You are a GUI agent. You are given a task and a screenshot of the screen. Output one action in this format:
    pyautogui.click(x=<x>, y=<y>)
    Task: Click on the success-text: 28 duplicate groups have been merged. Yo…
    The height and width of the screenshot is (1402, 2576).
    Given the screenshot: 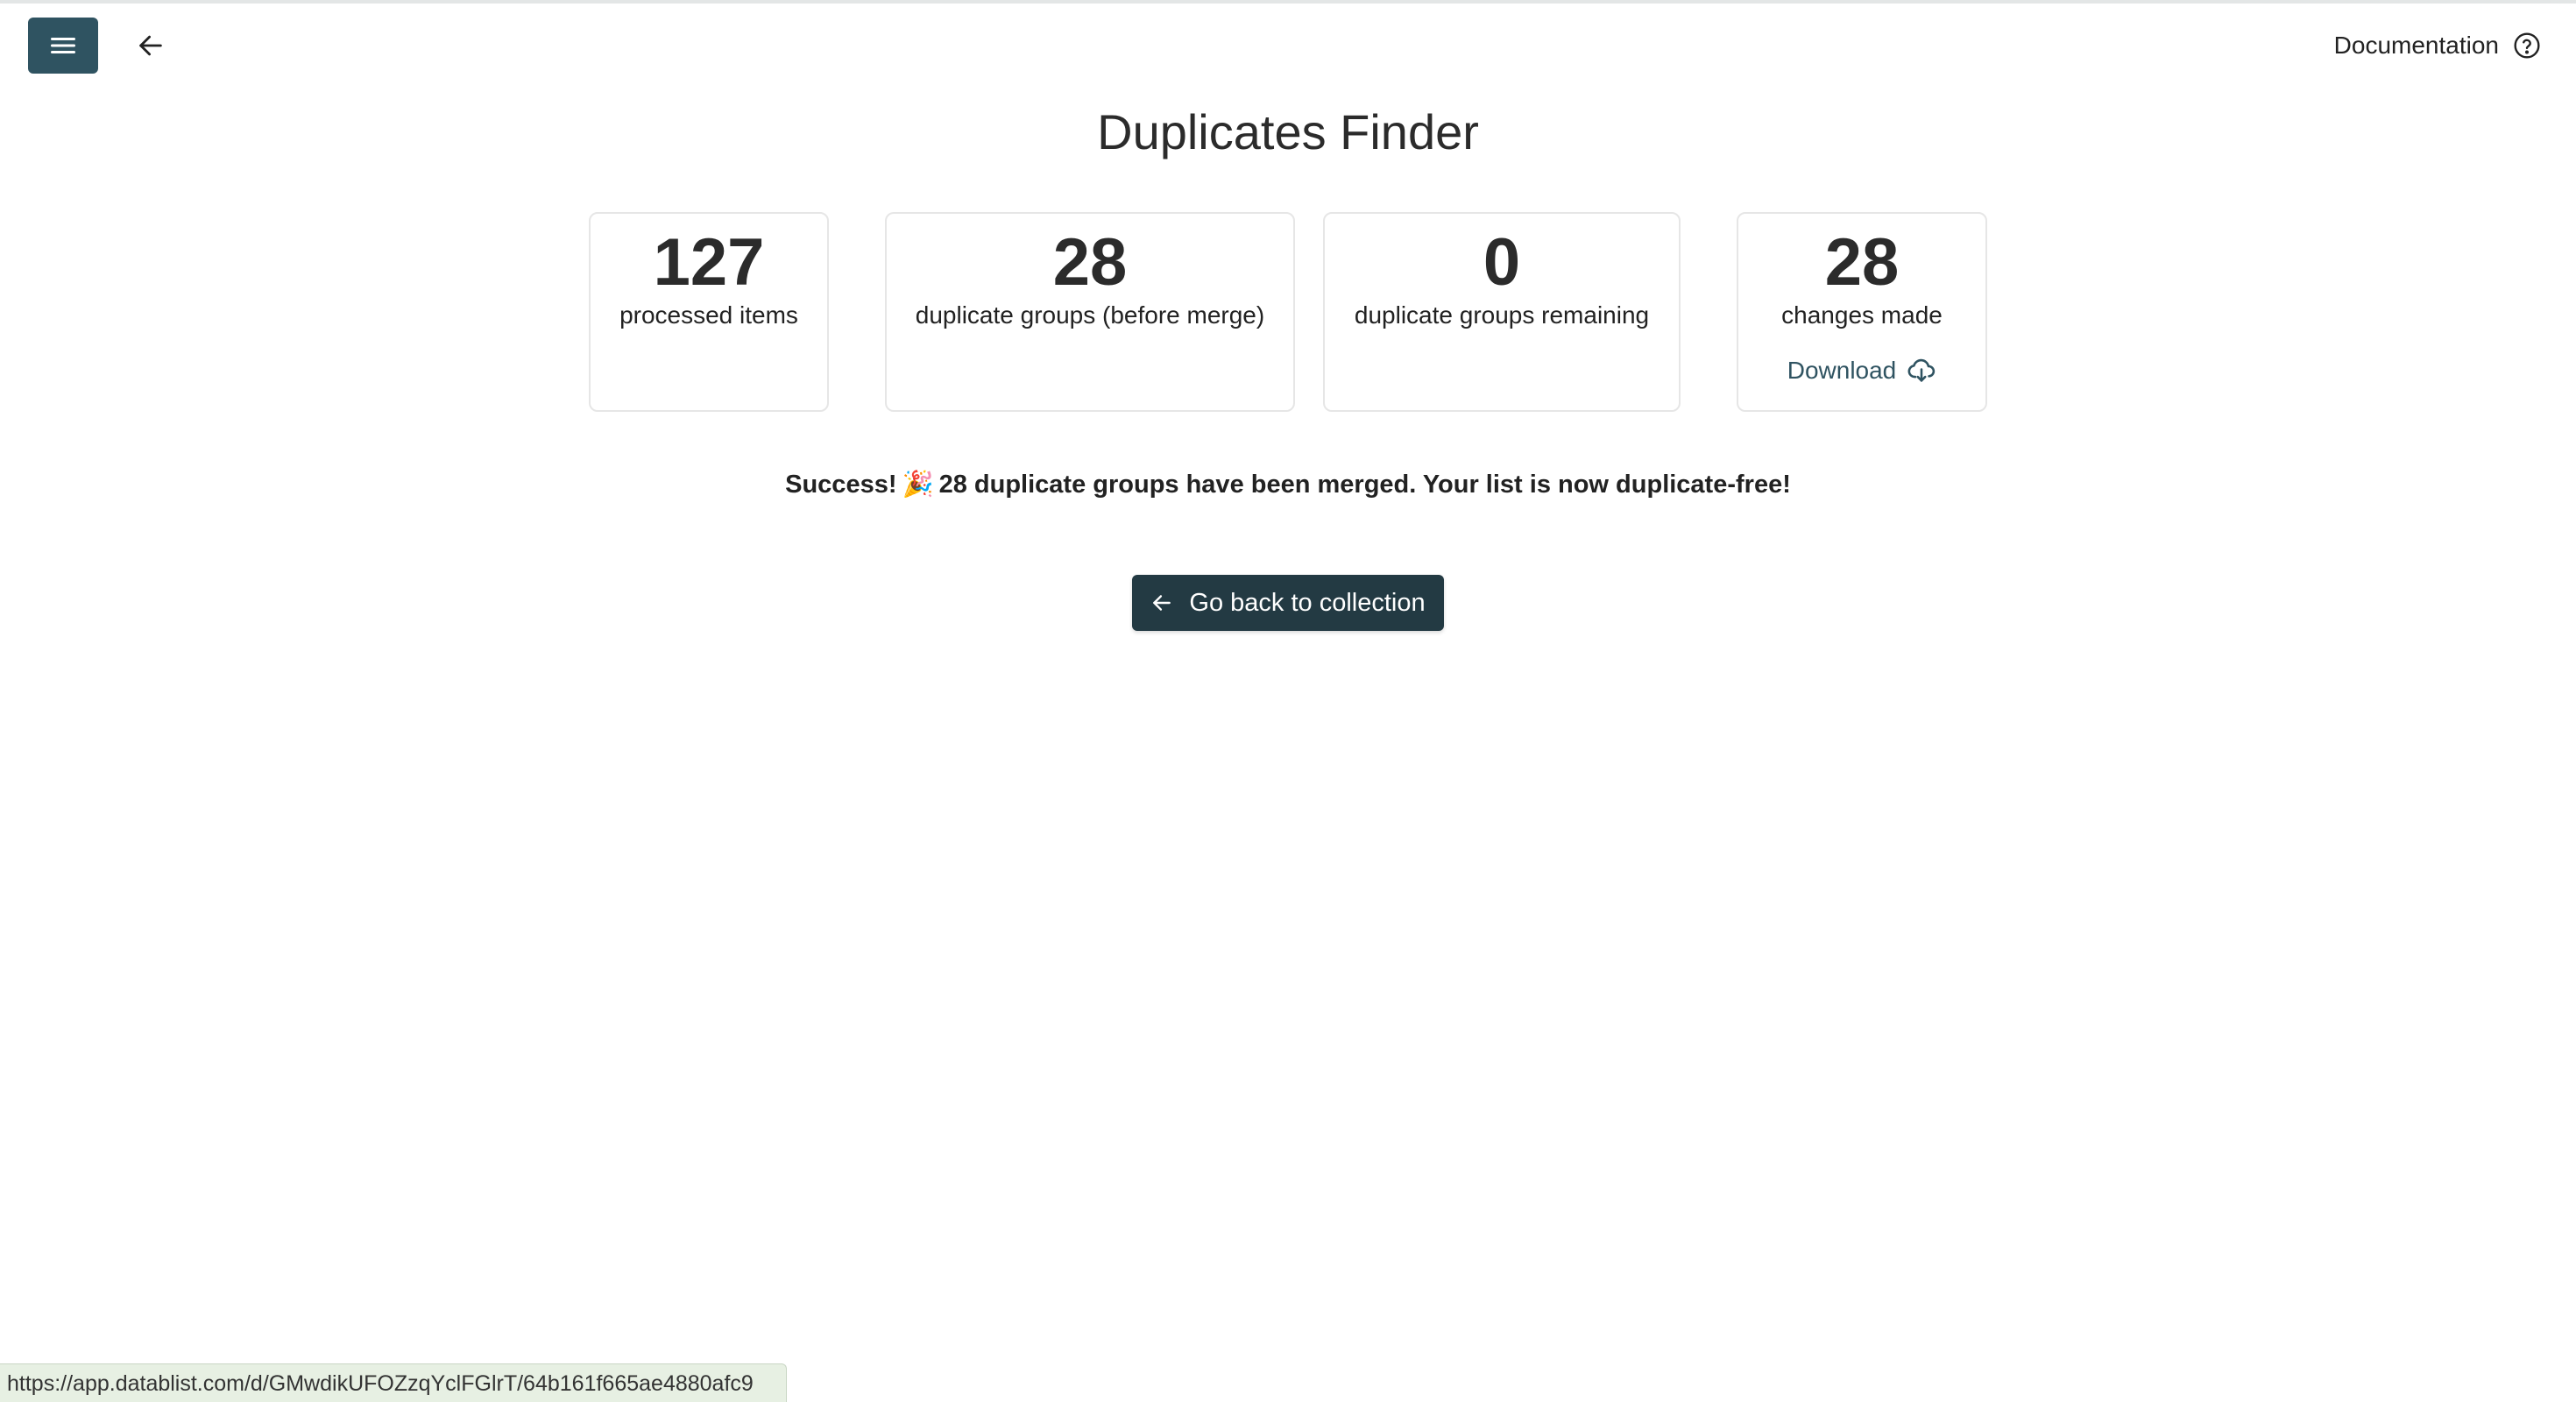 What is the action you would take?
    pyautogui.click(x=1364, y=485)
    